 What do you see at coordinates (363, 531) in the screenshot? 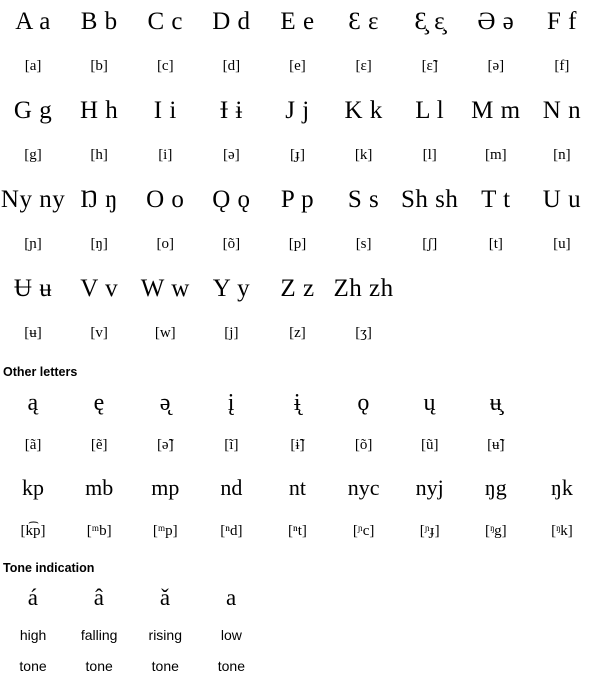
I see `ipa-cell: [ᶮc]` at bounding box center [363, 531].